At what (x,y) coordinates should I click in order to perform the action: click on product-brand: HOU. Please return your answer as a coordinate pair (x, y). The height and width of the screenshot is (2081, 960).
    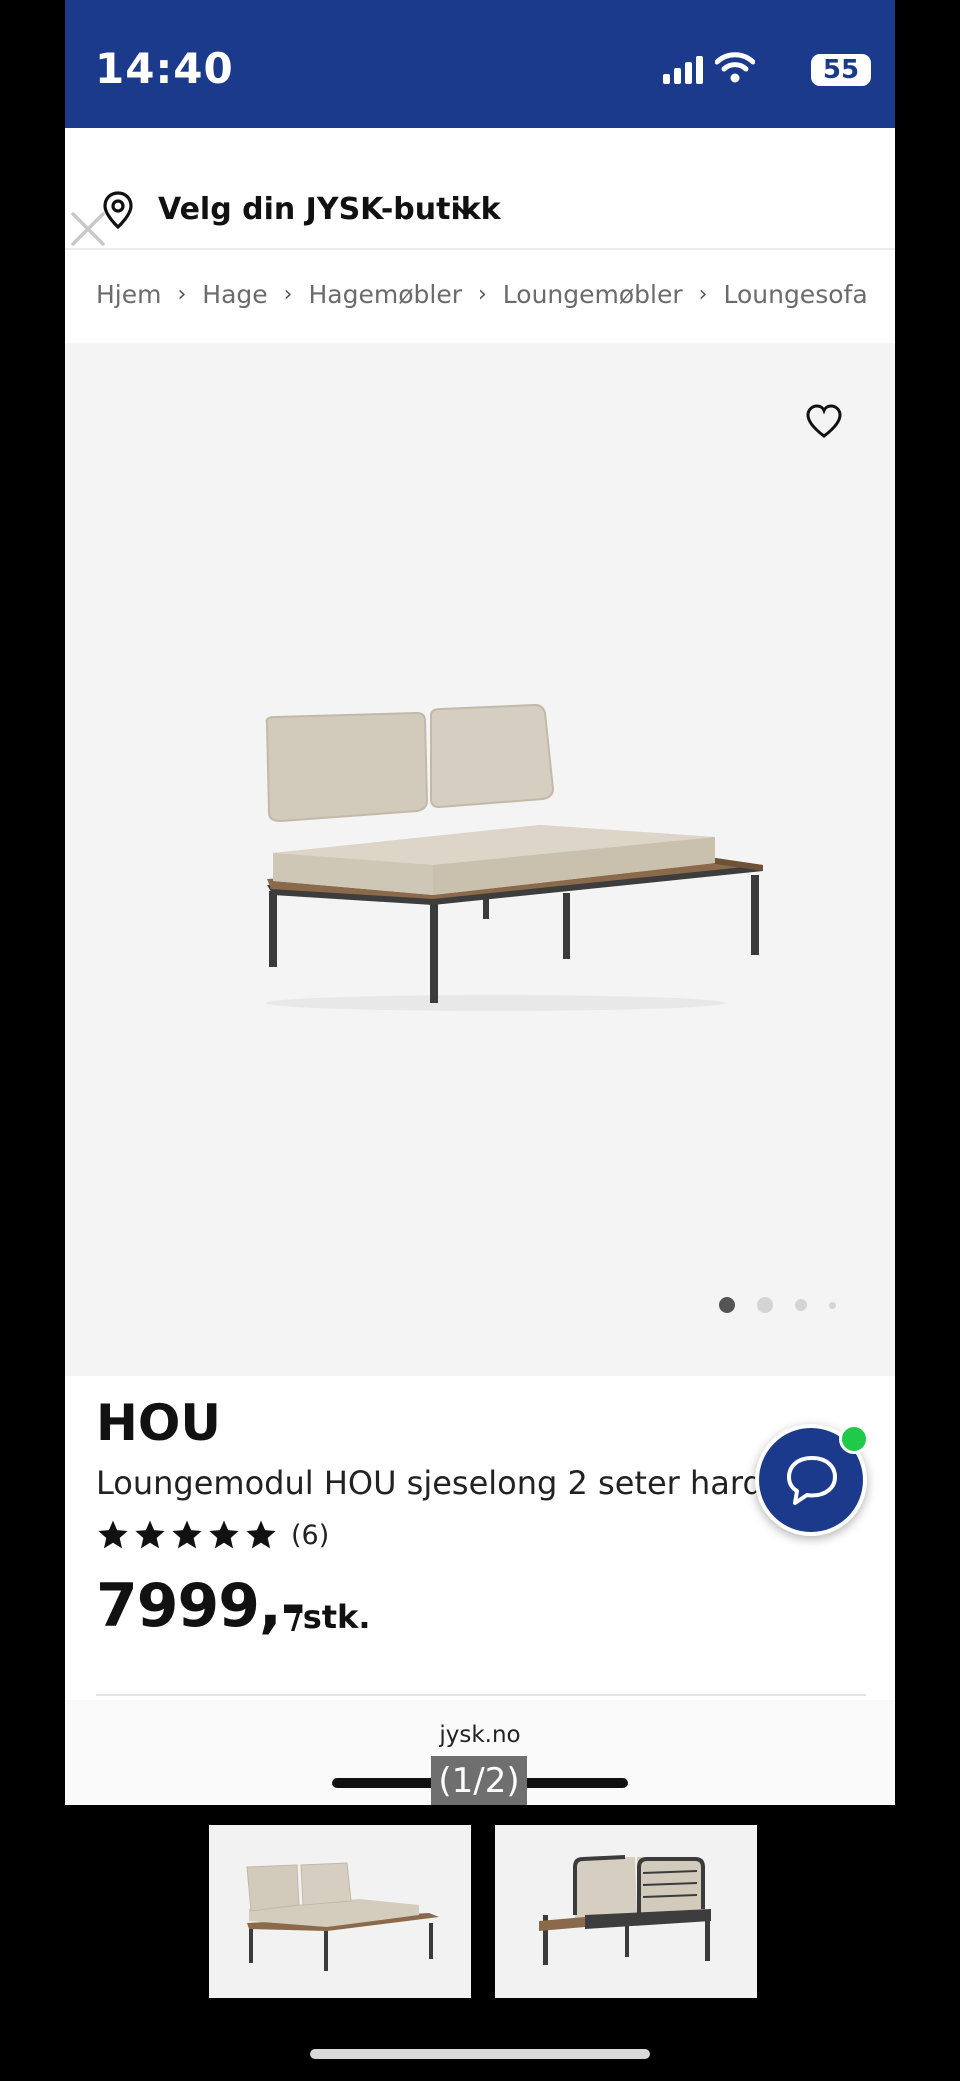
    Looking at the image, I should click on (158, 1423).